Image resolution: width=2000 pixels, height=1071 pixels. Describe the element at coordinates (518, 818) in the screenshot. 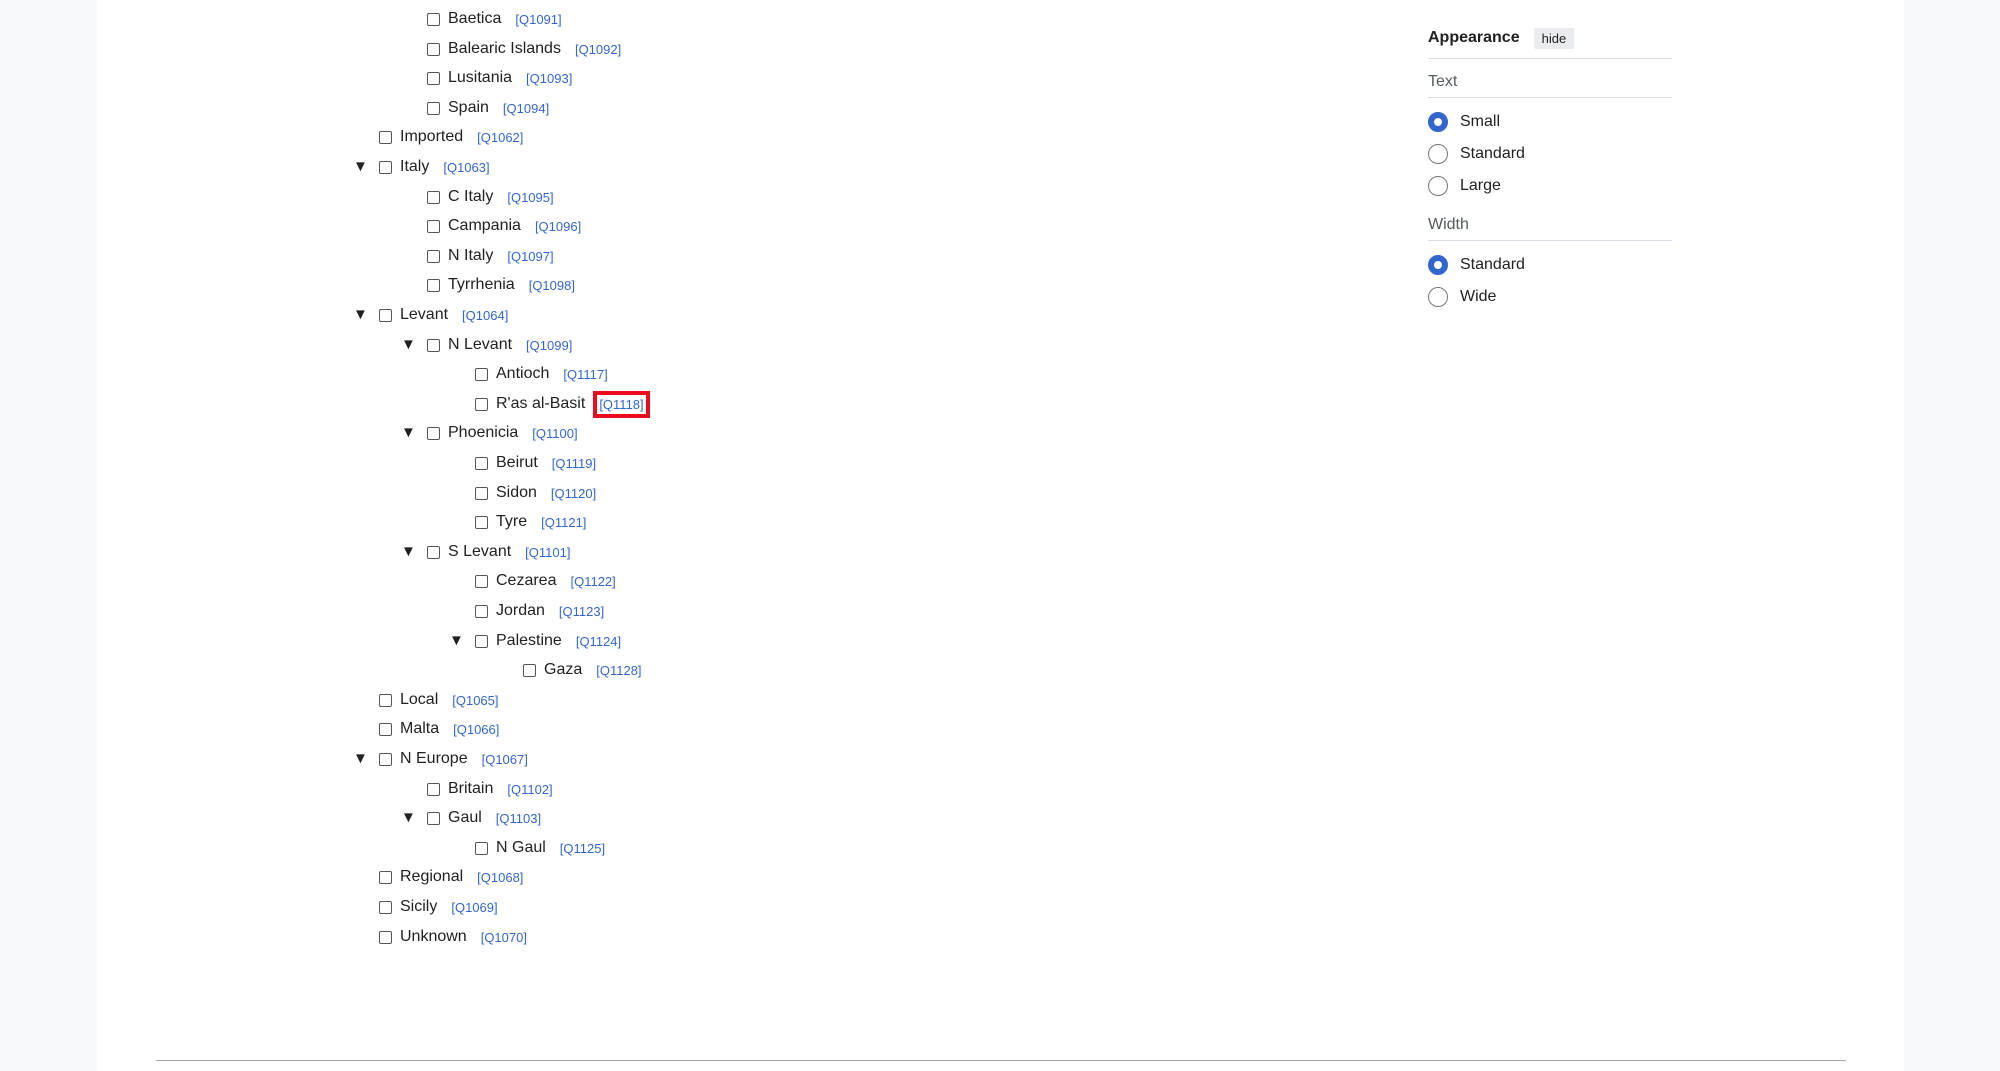

I see `tree-item-qid-link: [Q1103]` at that location.